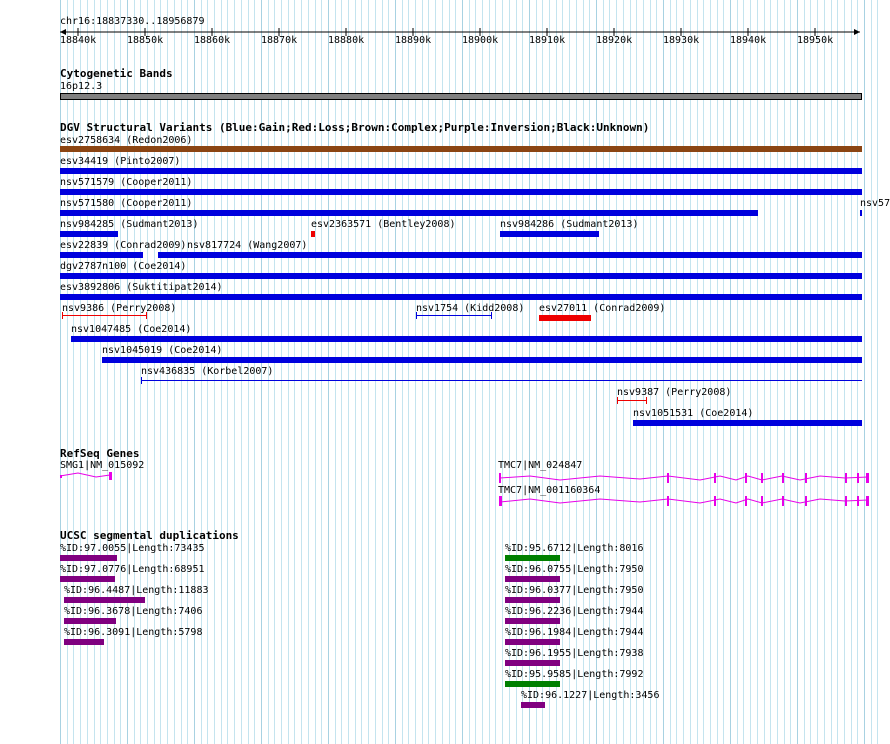 The height and width of the screenshot is (744, 890). What do you see at coordinates (99, 454) in the screenshot?
I see `refseq-track-title: RefSeq Genes` at bounding box center [99, 454].